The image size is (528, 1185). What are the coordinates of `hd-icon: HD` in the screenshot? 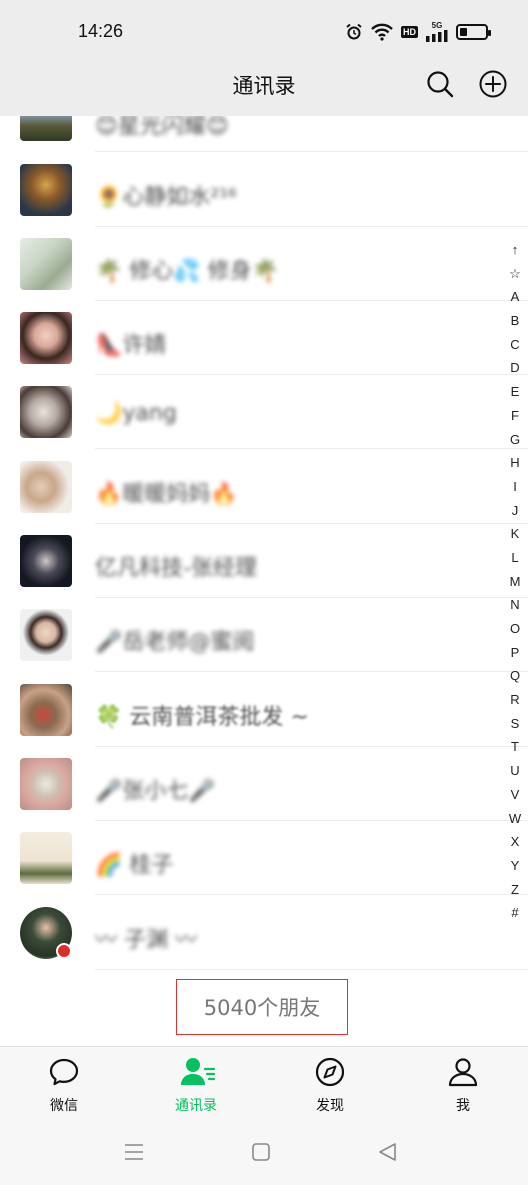 It's located at (409, 32).